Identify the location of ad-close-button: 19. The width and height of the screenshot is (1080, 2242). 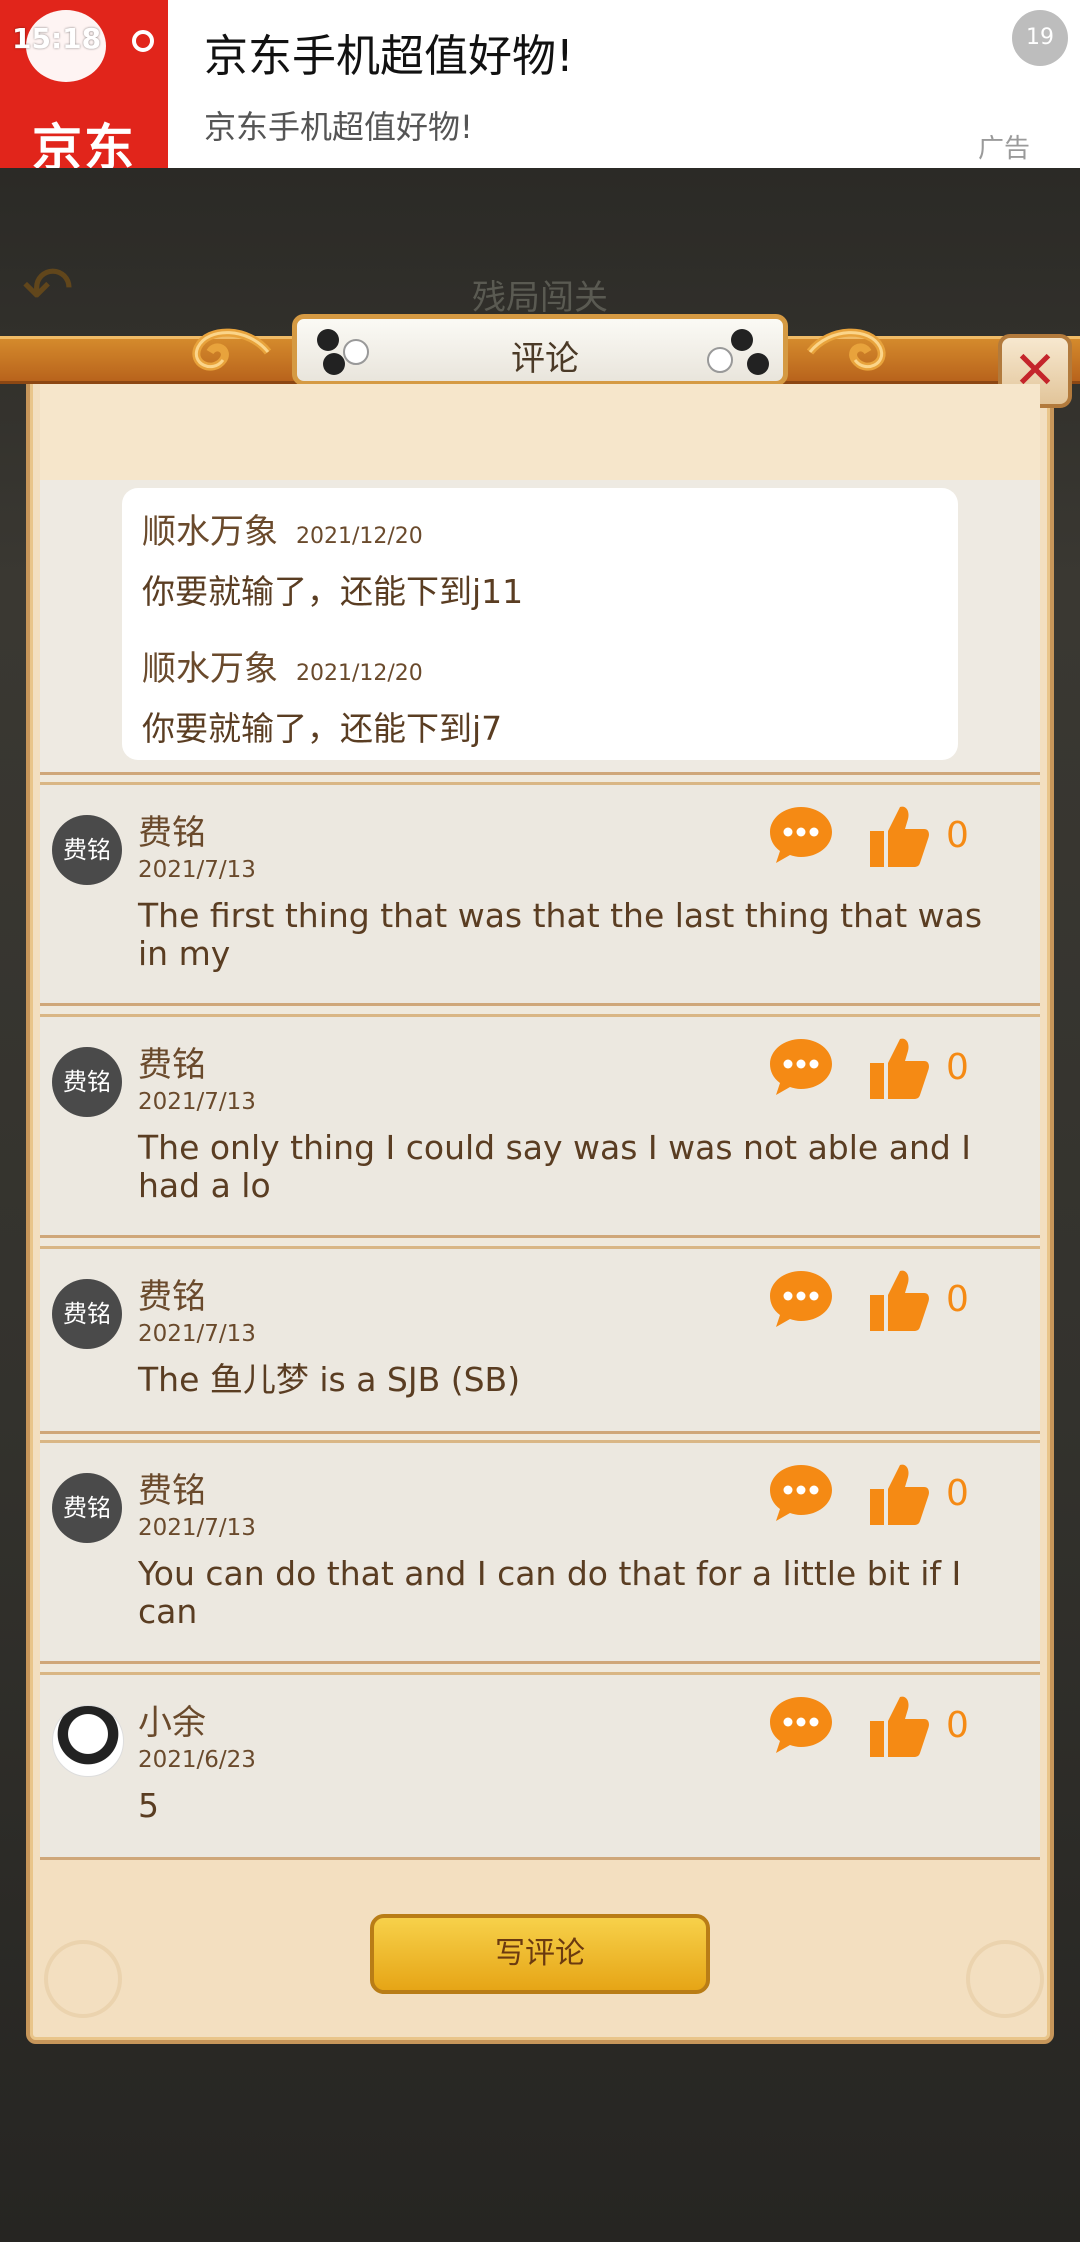
(1040, 38).